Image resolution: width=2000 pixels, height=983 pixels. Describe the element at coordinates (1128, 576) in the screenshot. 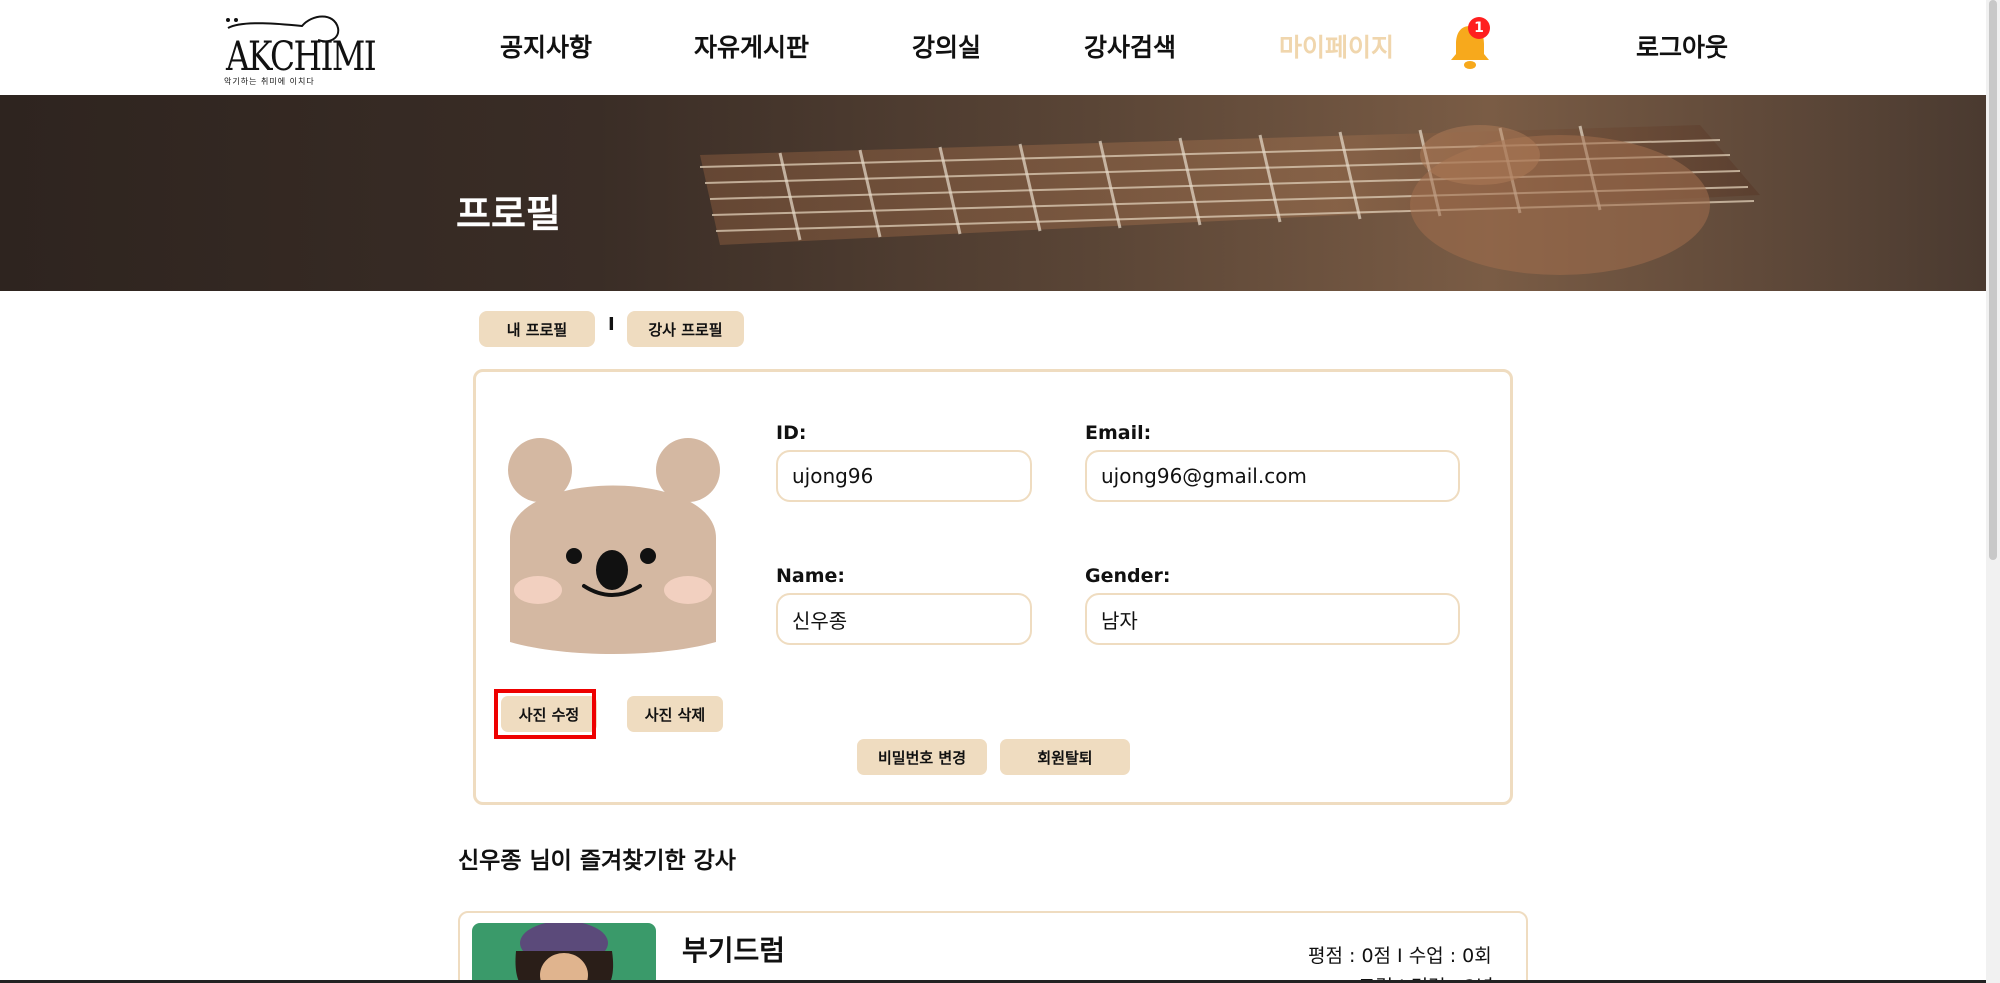

I see `gender-label: Gender:` at that location.